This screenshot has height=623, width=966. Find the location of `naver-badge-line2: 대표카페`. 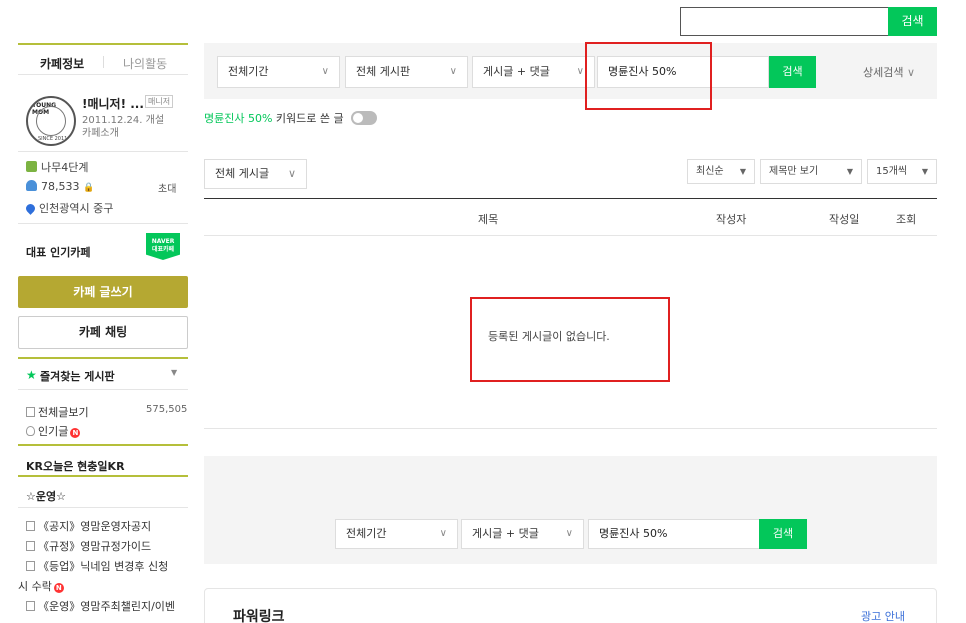

naver-badge-line2: 대표카페 is located at coordinates (163, 249).